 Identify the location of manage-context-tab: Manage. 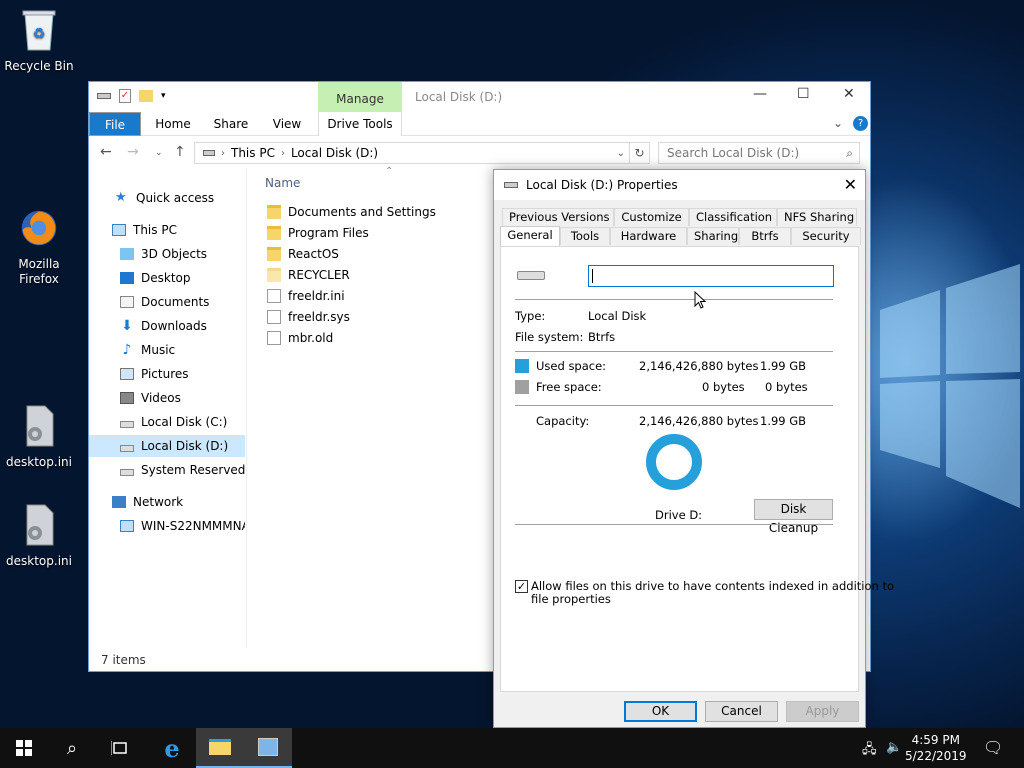
(360, 97).